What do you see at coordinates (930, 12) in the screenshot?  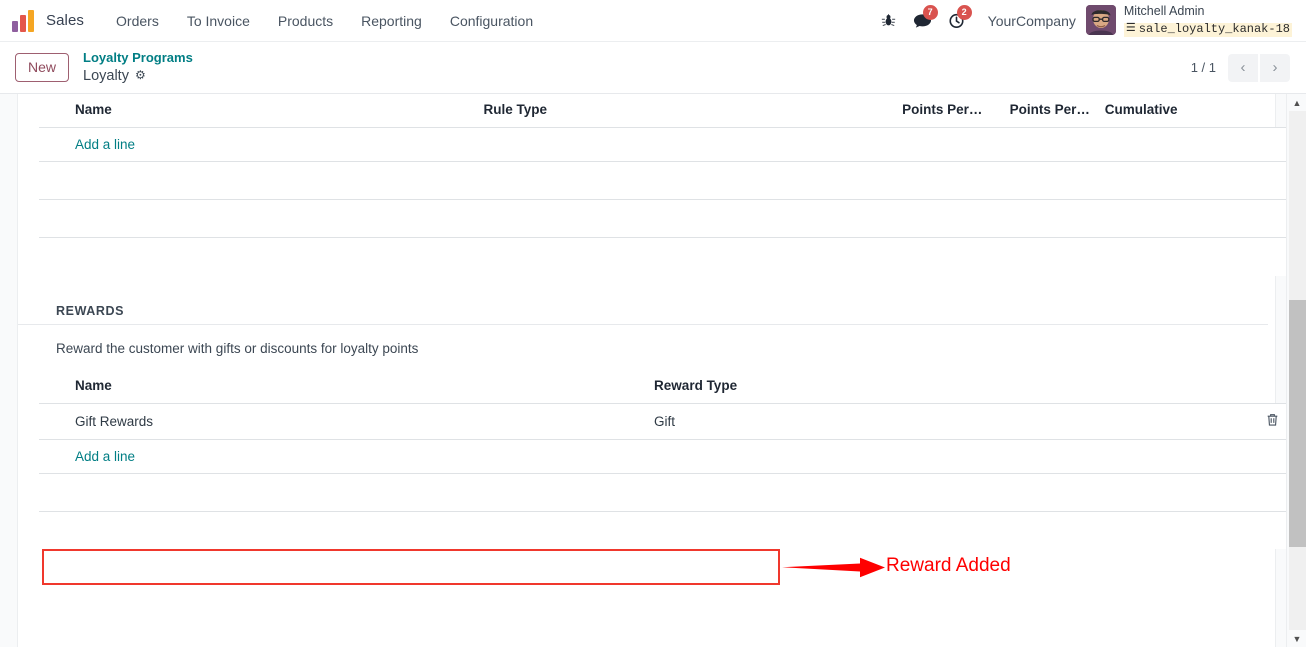 I see `messages-badge: 7` at bounding box center [930, 12].